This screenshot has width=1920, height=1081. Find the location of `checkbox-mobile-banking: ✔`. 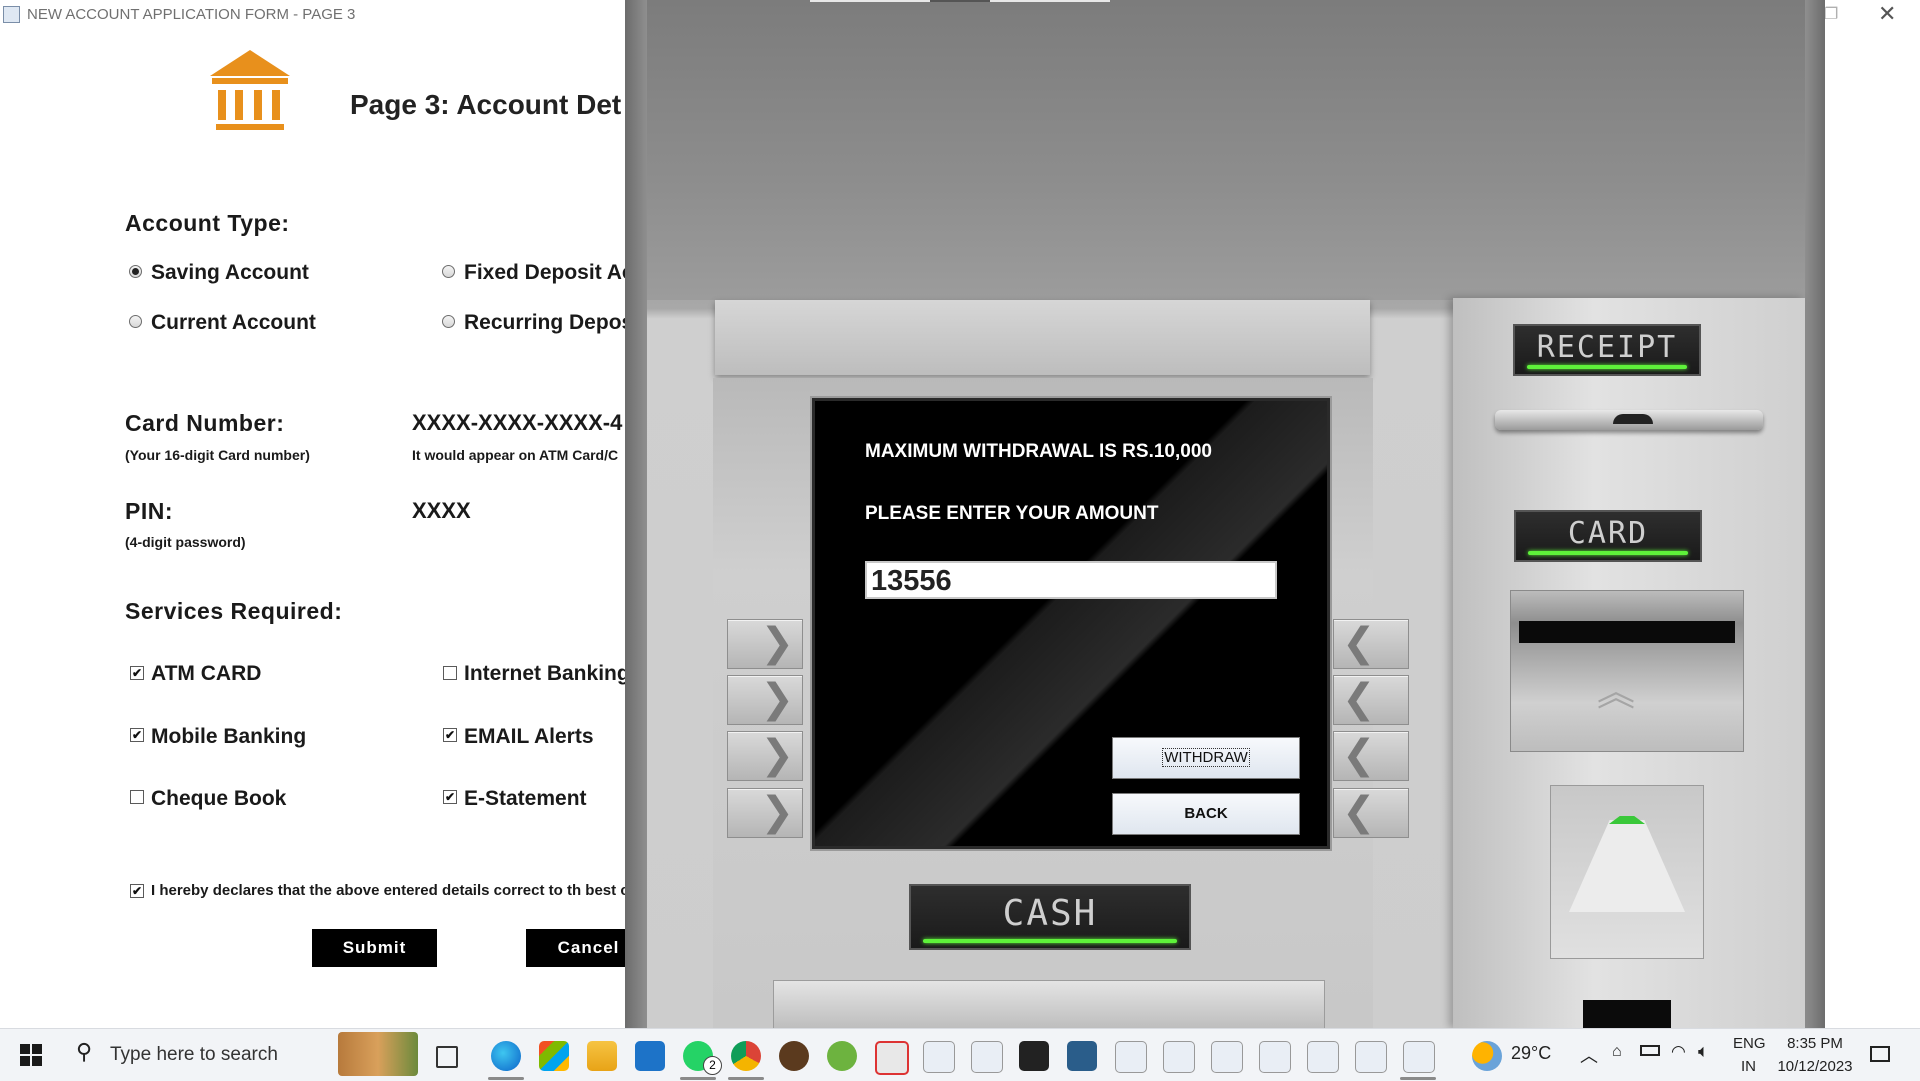

checkbox-mobile-banking: ✔ is located at coordinates (137, 735).